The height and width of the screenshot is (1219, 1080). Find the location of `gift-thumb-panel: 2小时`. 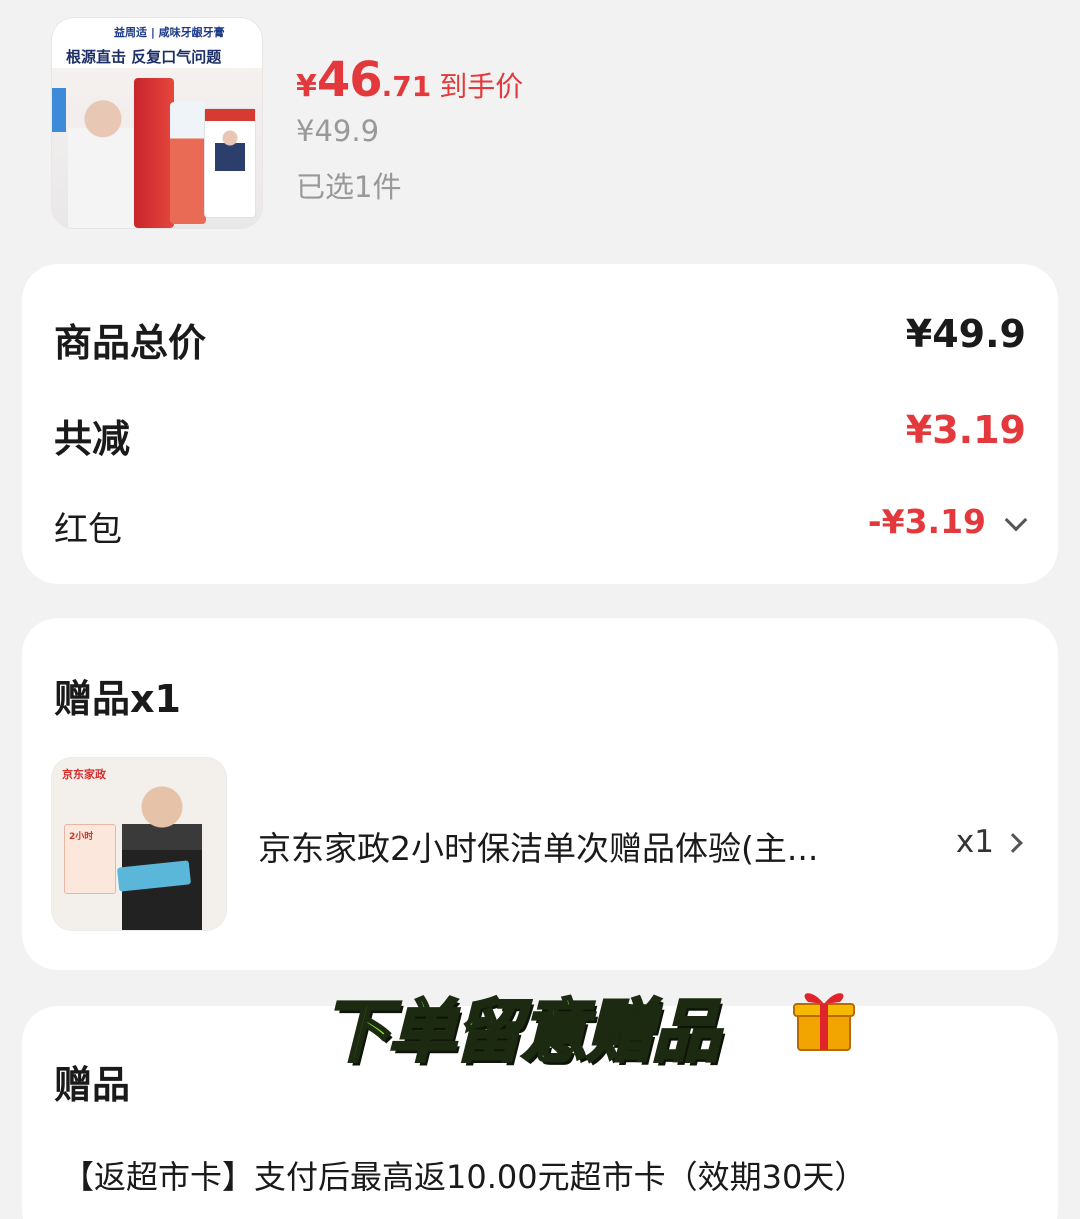

gift-thumb-panel: 2小时 is located at coordinates (90, 859).